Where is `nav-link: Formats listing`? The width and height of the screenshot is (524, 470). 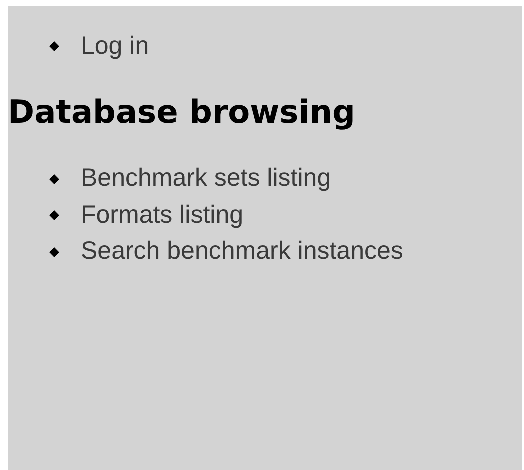 nav-link: Formats listing is located at coordinates (162, 215).